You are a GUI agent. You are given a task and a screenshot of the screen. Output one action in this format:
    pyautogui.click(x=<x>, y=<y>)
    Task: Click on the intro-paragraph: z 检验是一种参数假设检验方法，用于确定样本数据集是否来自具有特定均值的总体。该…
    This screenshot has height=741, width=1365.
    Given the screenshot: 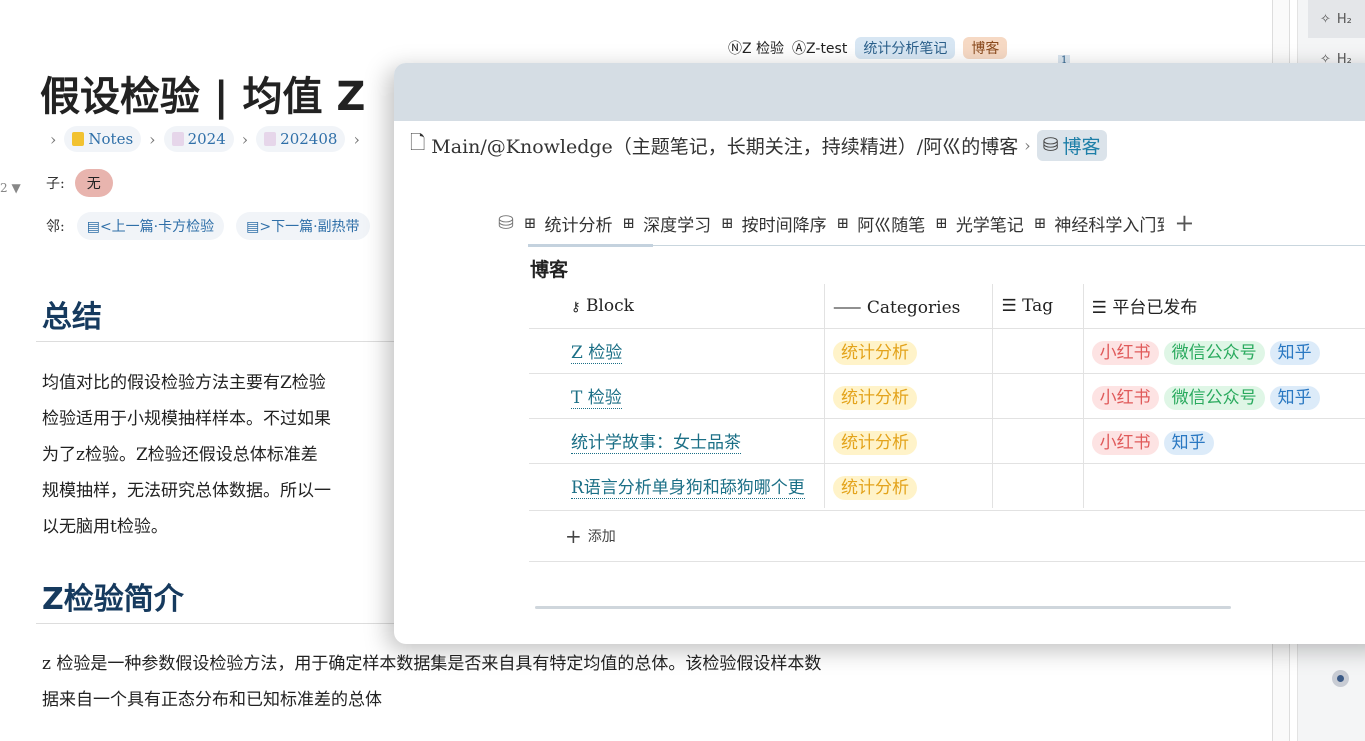 What is the action you would take?
    pyautogui.click(x=432, y=682)
    